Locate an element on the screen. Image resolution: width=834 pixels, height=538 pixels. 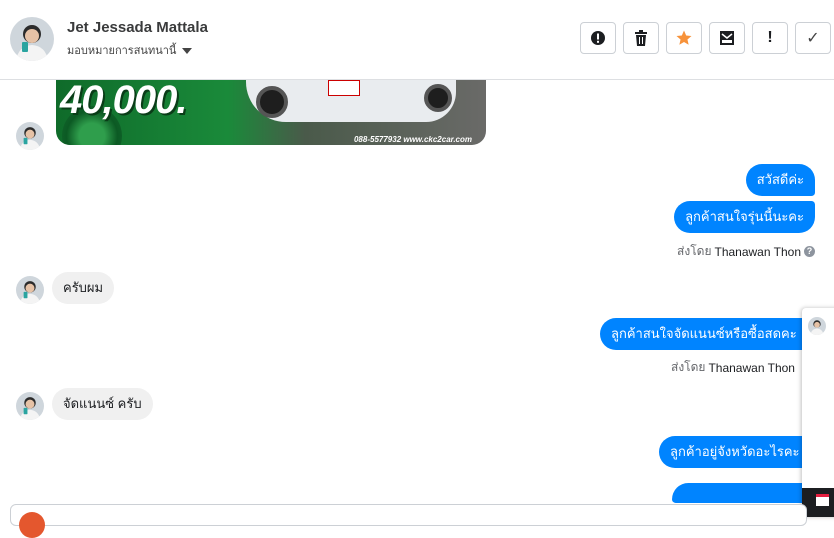
calendar-icon is located at coordinates (822, 500).